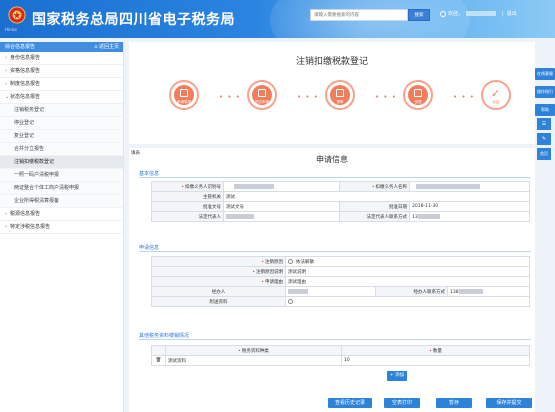 Image resolution: width=555 pixels, height=412 pixels. I want to click on step-circle: 预审, so click(340, 95).